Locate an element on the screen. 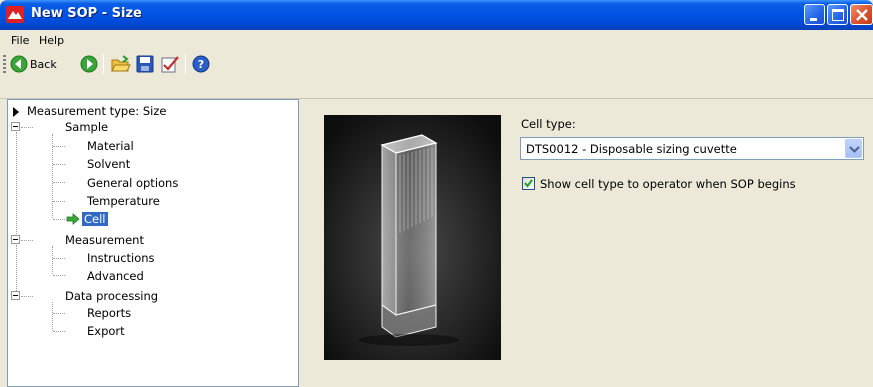 Image resolution: width=873 pixels, height=387 pixels. checkmark-icon is located at coordinates (528, 183).